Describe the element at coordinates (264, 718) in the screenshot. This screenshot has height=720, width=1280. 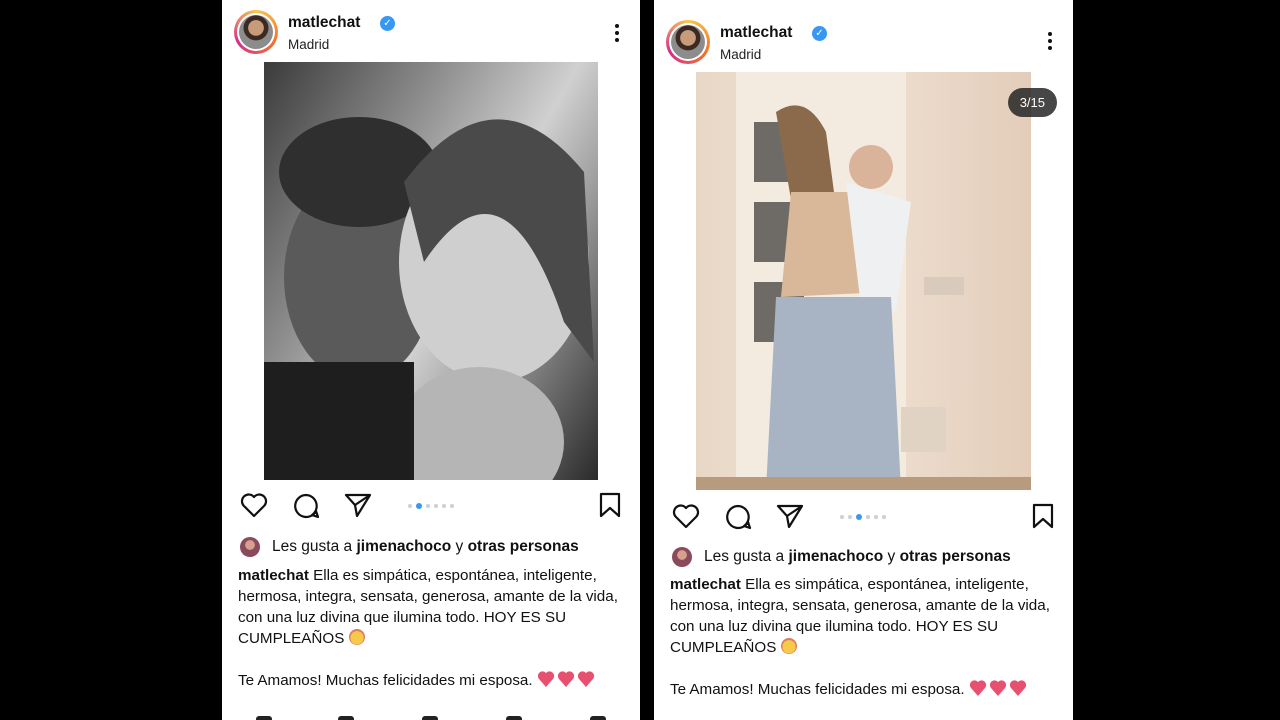
I see `home-icon` at that location.